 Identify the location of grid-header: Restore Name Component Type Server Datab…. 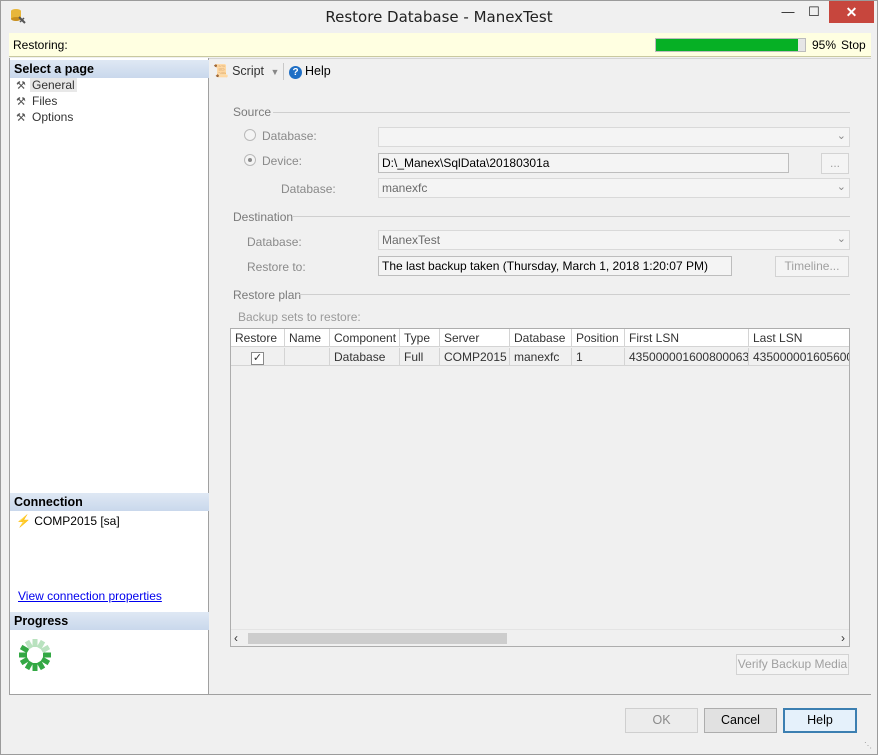
(540, 338).